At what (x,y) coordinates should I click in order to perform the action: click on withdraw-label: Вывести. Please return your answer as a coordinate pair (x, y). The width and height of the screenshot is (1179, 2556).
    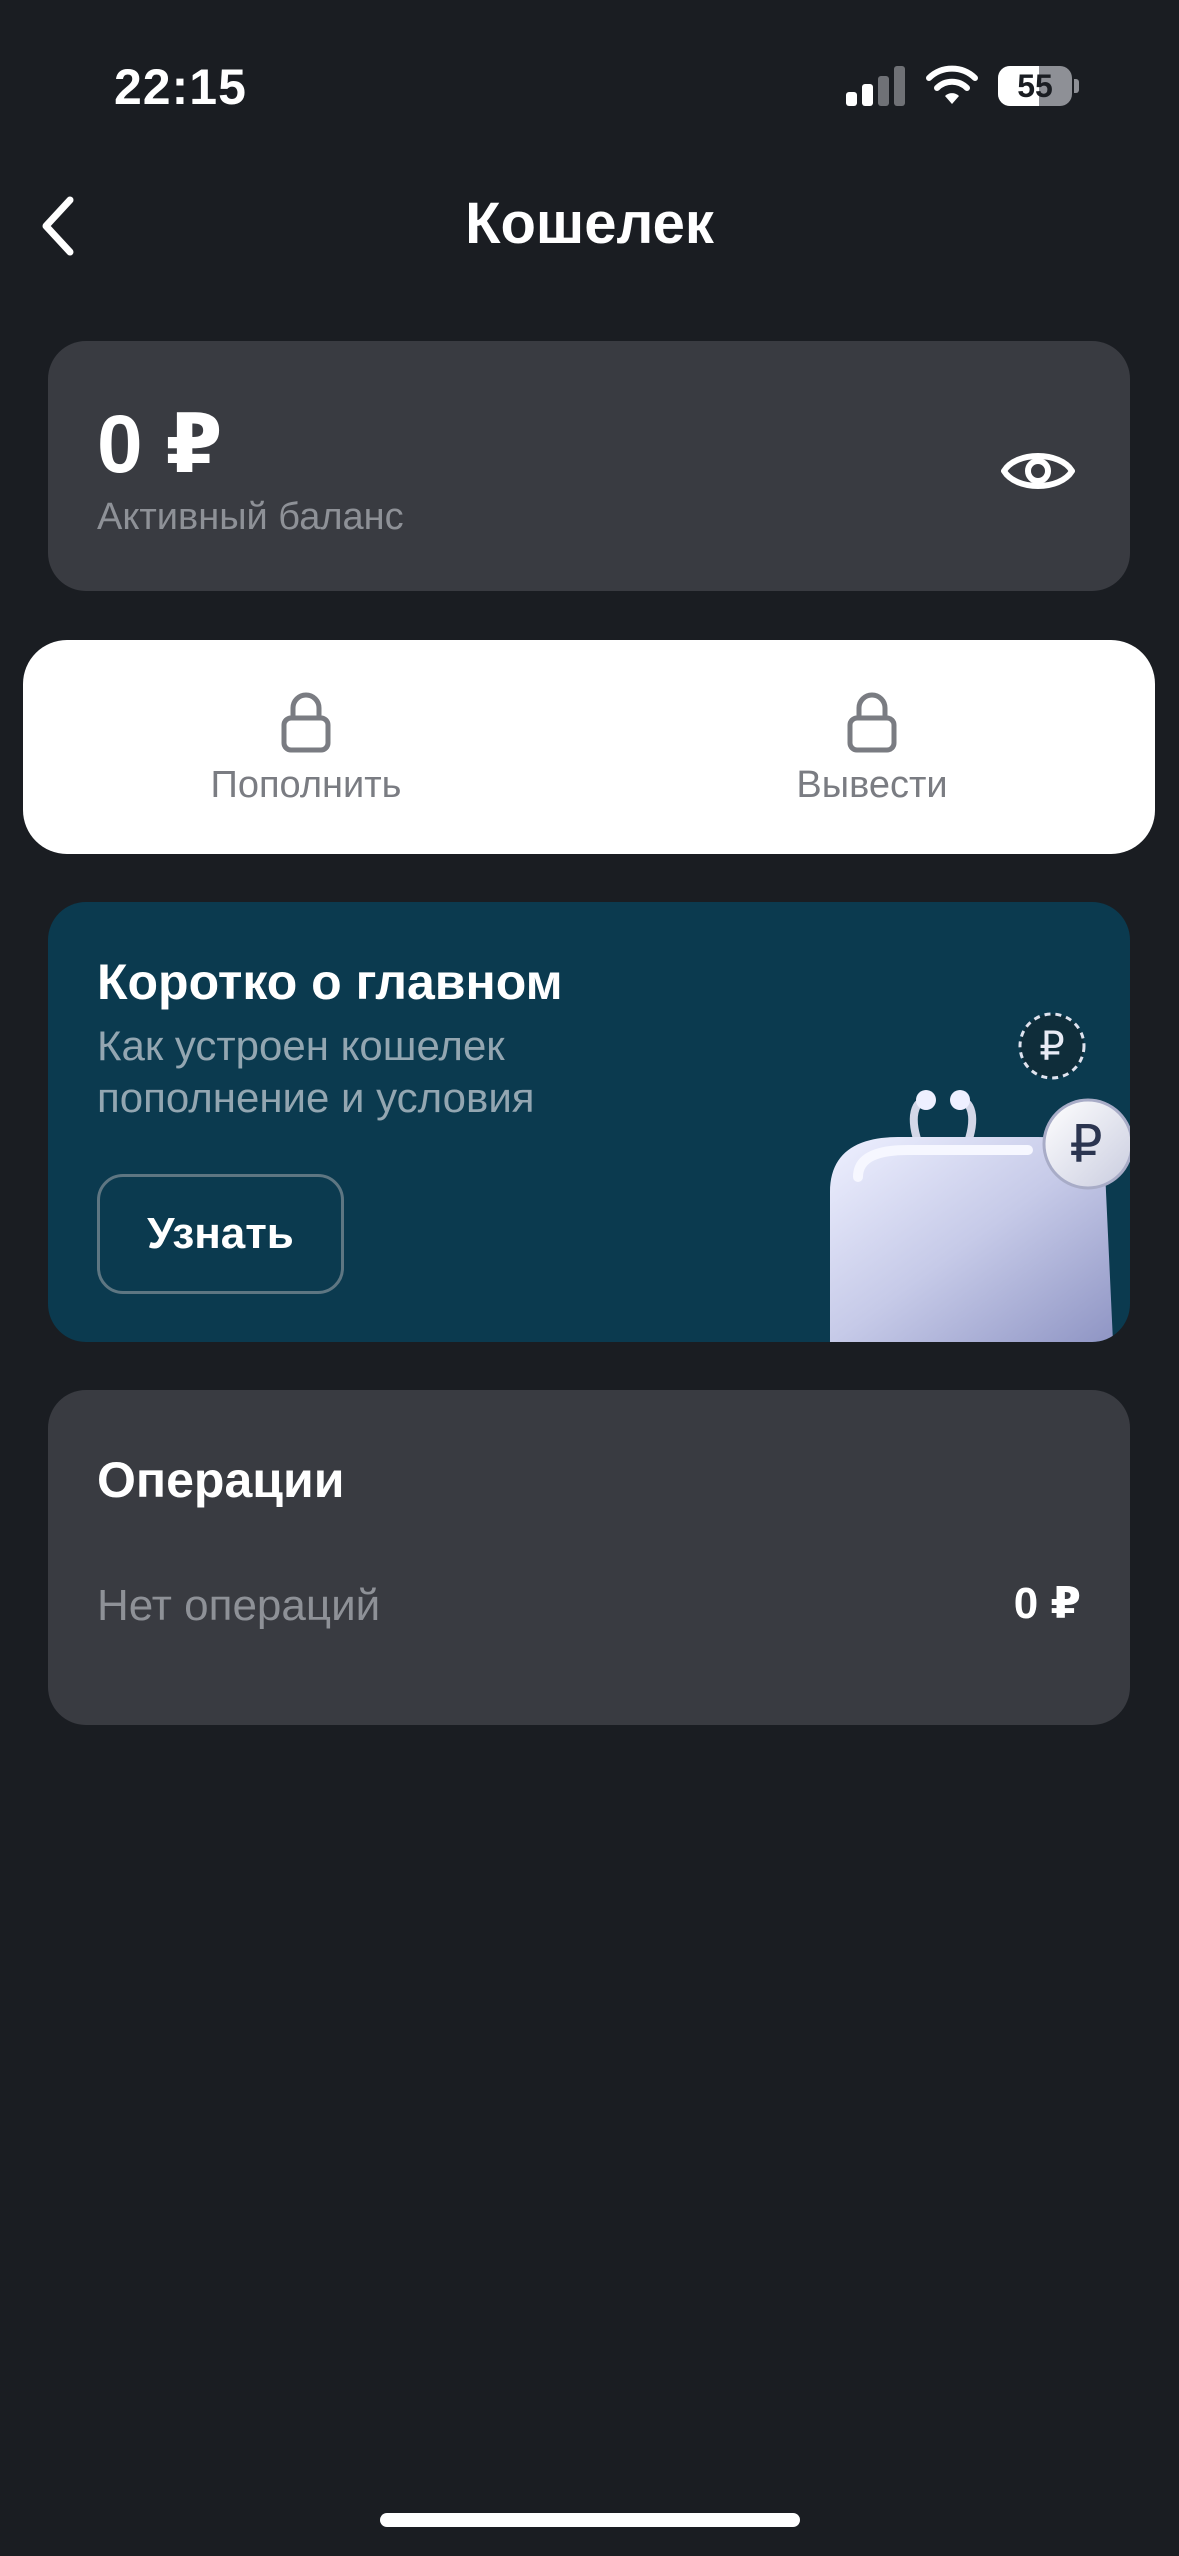
    Looking at the image, I should click on (872, 785).